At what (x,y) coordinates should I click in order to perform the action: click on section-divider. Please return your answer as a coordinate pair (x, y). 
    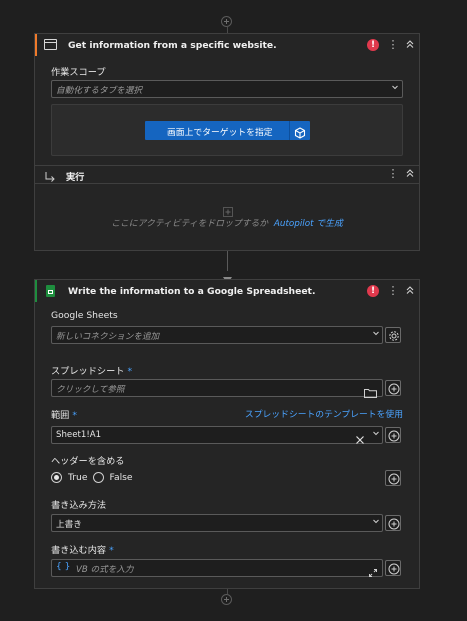
    Looking at the image, I should click on (227, 165).